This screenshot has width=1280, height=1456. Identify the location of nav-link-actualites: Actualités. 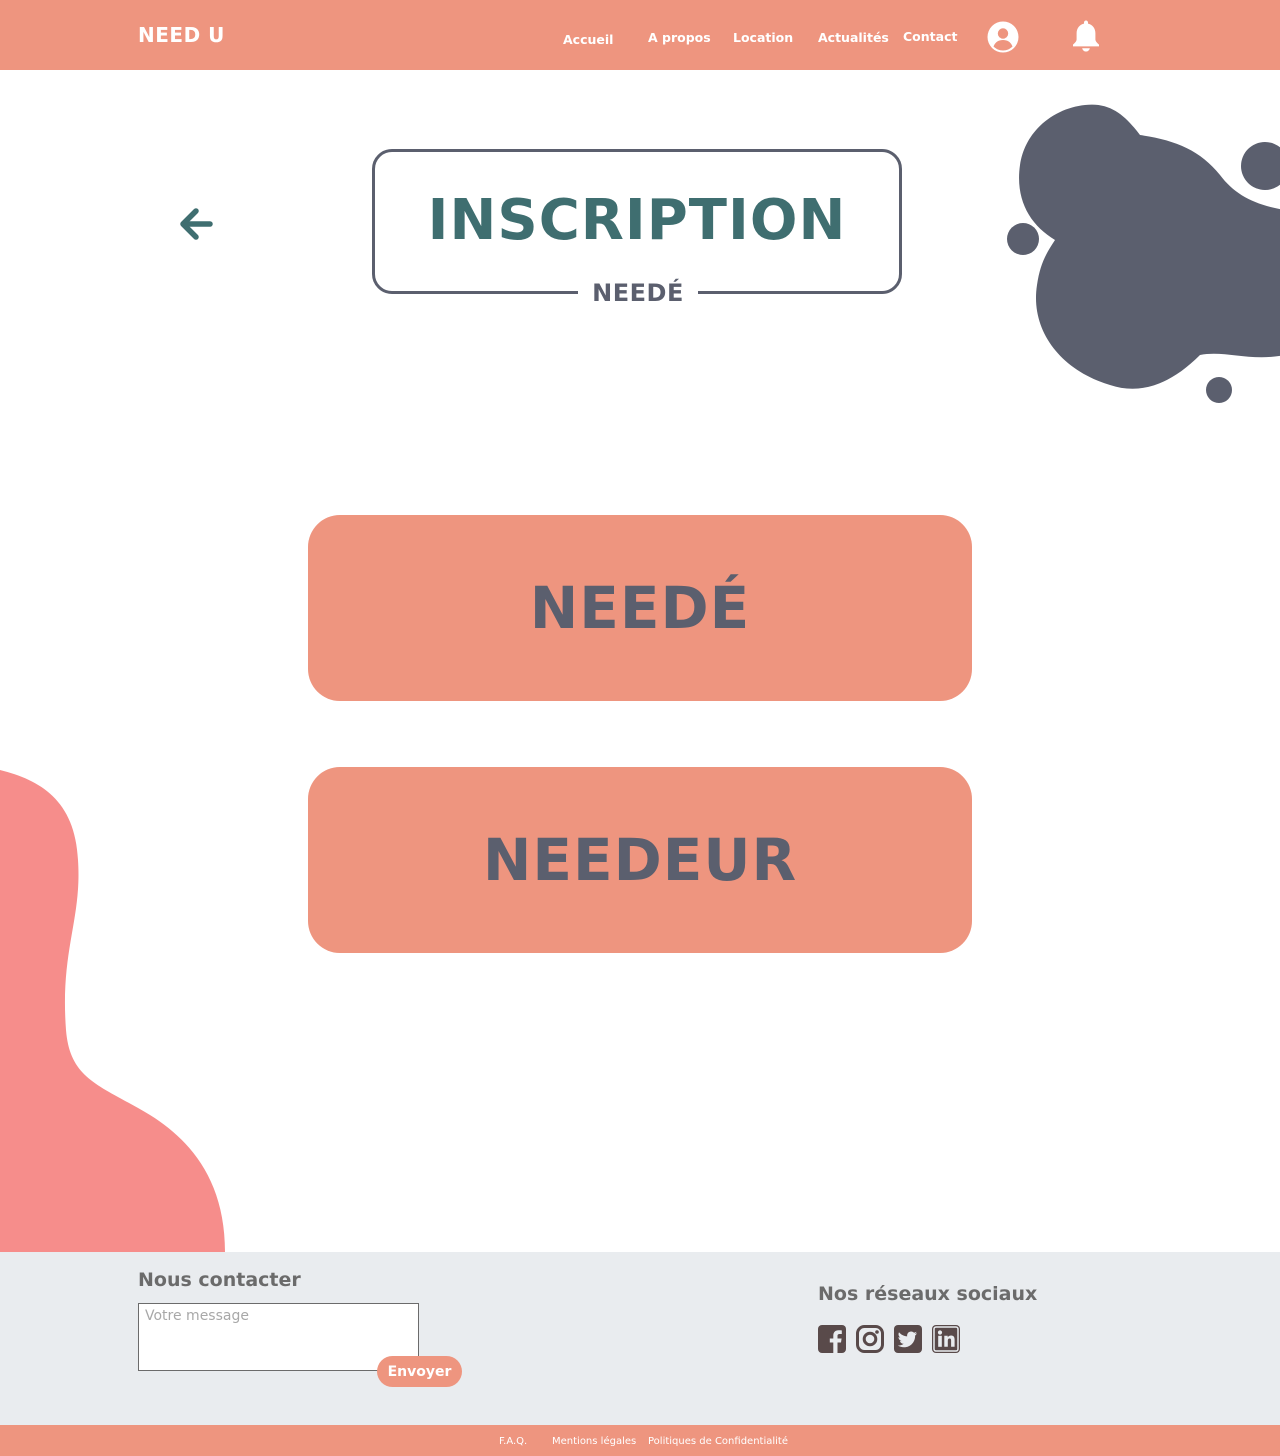
(853, 37).